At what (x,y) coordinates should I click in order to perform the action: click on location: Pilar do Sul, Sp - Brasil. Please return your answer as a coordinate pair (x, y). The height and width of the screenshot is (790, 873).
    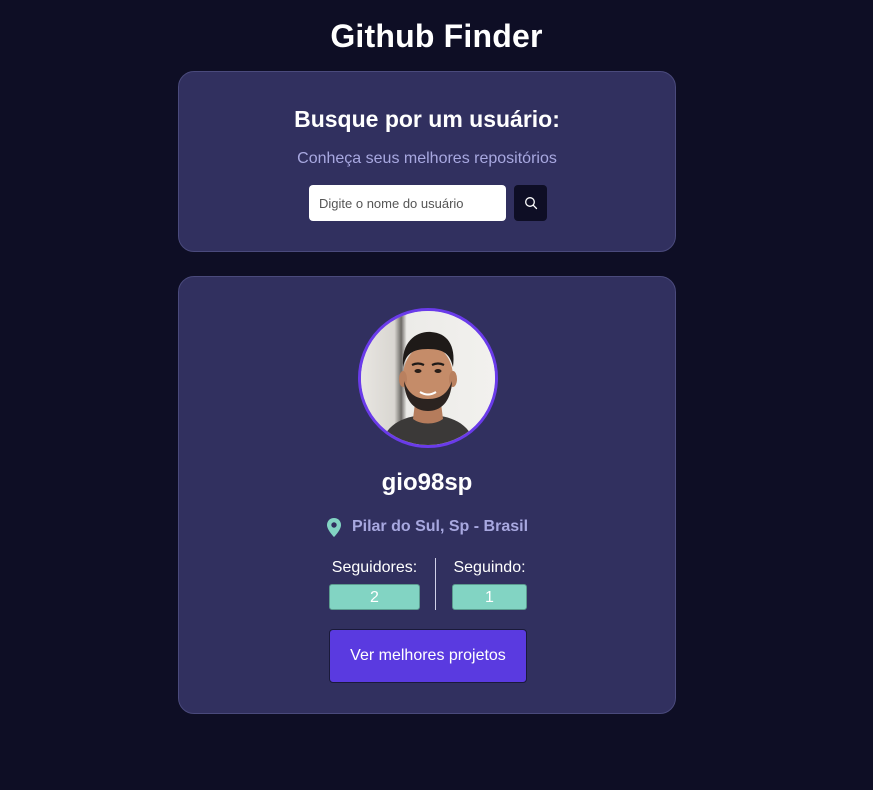
    Looking at the image, I should click on (427, 527).